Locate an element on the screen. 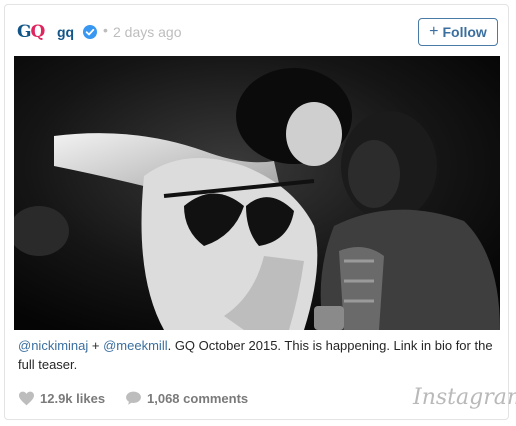 This screenshot has width=516, height=426. caption-plus: + is located at coordinates (96, 345).